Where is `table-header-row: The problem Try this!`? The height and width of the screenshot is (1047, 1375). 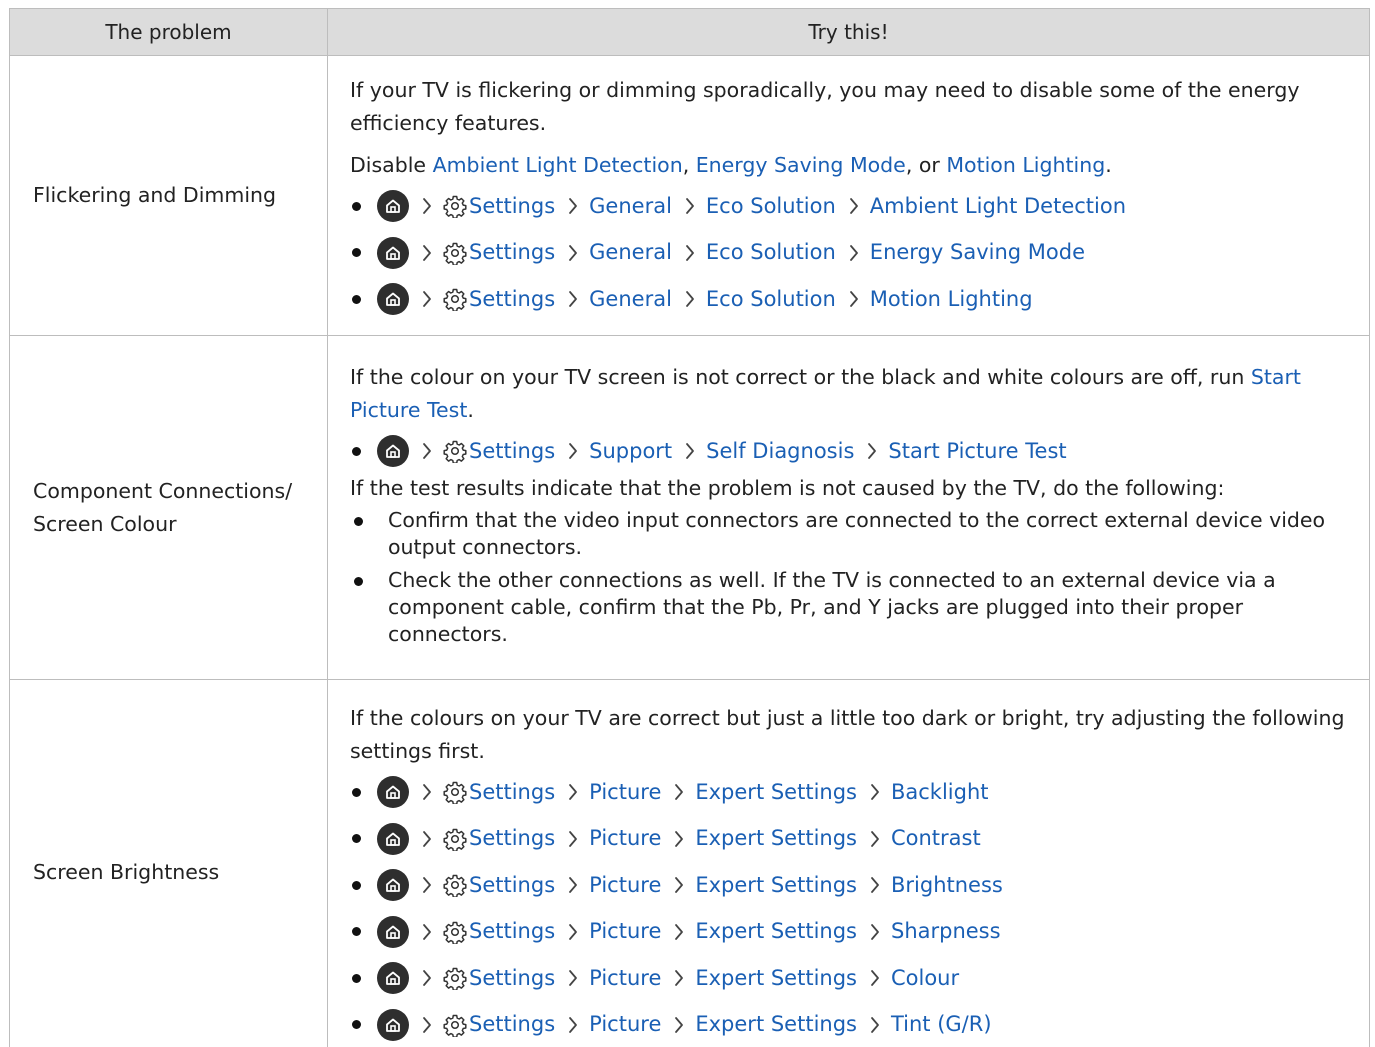
table-header-row: The problem Try this! is located at coordinates (689, 32).